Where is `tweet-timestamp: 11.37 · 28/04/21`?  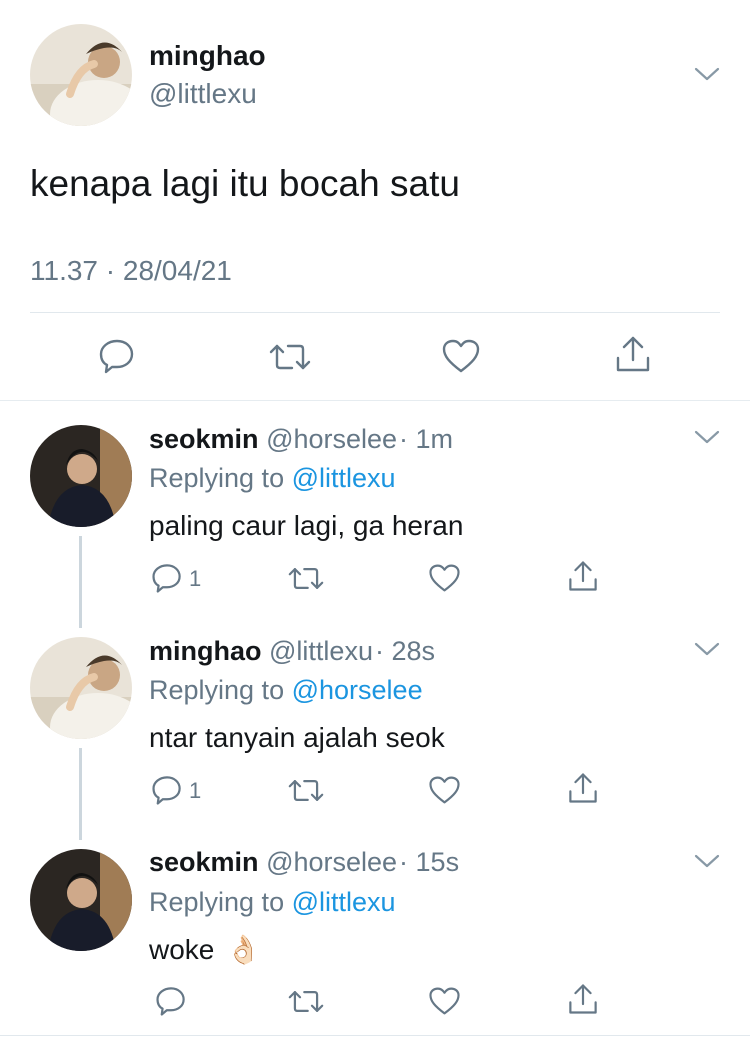
tweet-timestamp: 11.37 · 28/04/21 is located at coordinates (131, 270).